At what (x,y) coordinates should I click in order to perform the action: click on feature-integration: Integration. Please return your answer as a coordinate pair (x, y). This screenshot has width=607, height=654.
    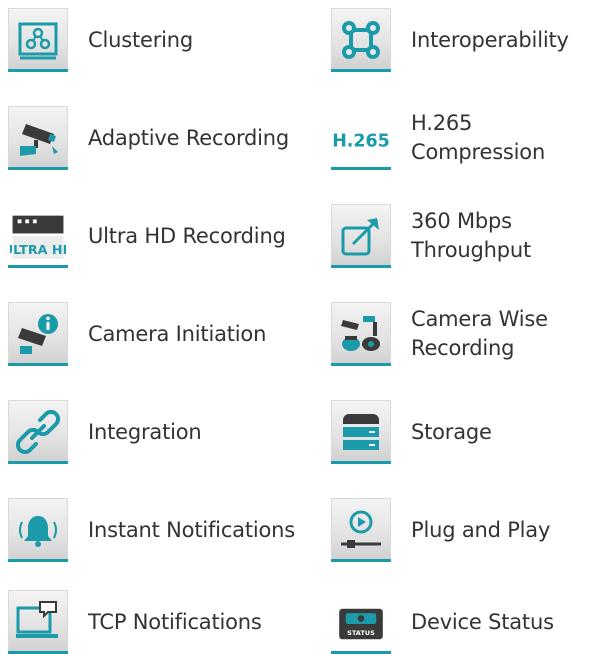
    Looking at the image, I should click on (105, 432).